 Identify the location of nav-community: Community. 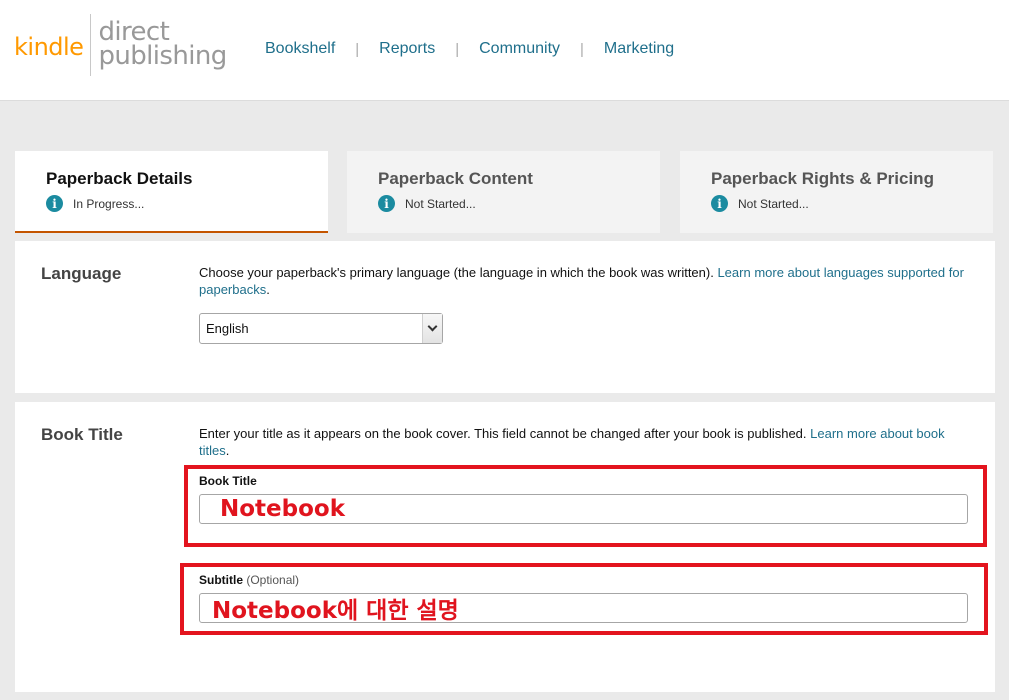
(519, 49).